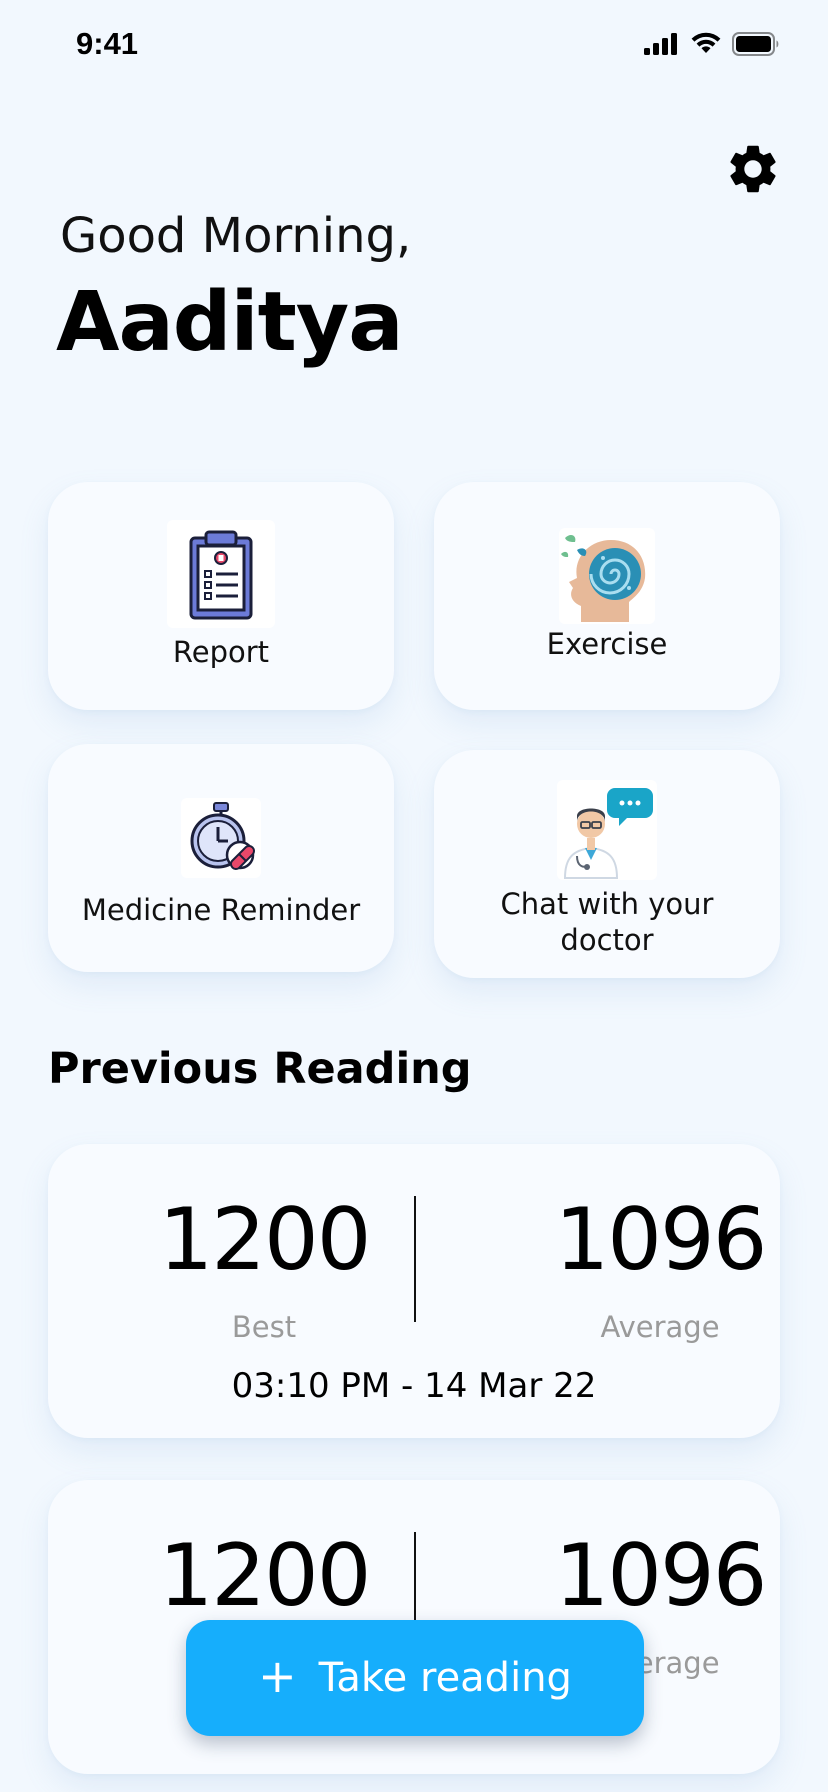  What do you see at coordinates (415, 1259) in the screenshot?
I see `reading-divider` at bounding box center [415, 1259].